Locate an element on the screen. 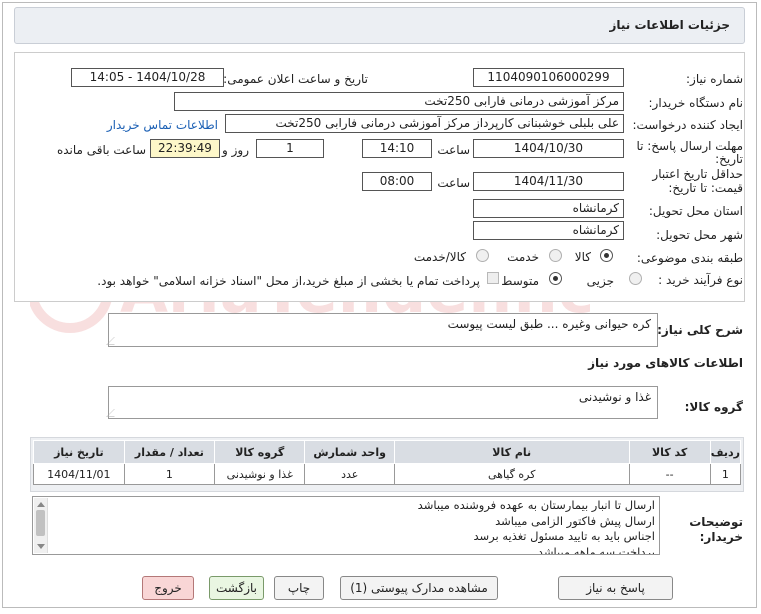 Image resolution: width=761 pixels, height=614 pixels. city-label: شهر محل تحویل: is located at coordinates (699, 235).